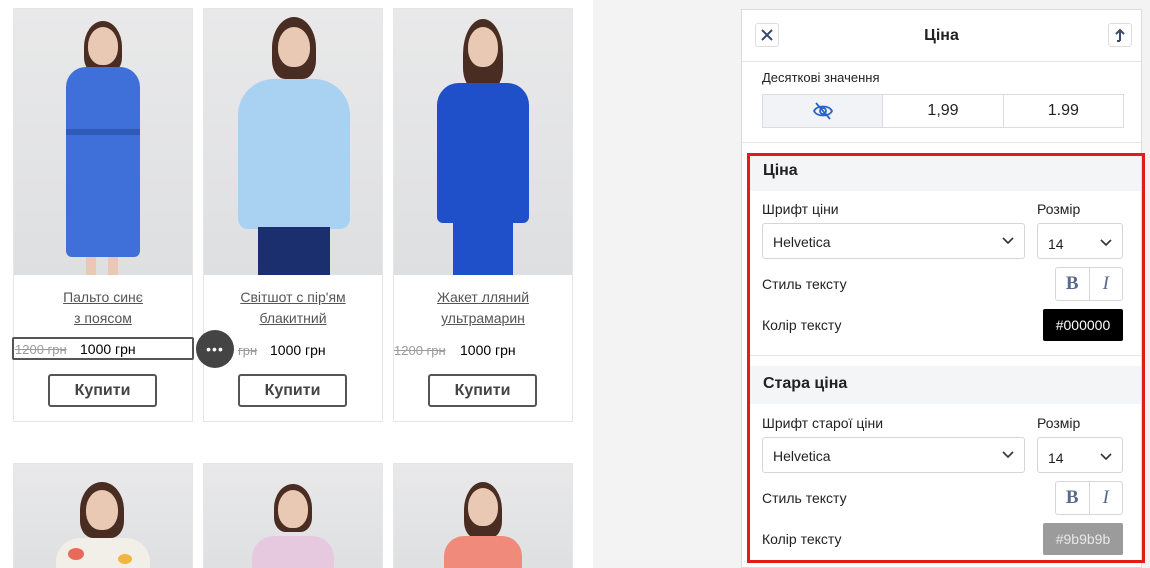 The height and width of the screenshot is (568, 1150). I want to click on old-price-font-select: Helvetica, so click(893, 455).